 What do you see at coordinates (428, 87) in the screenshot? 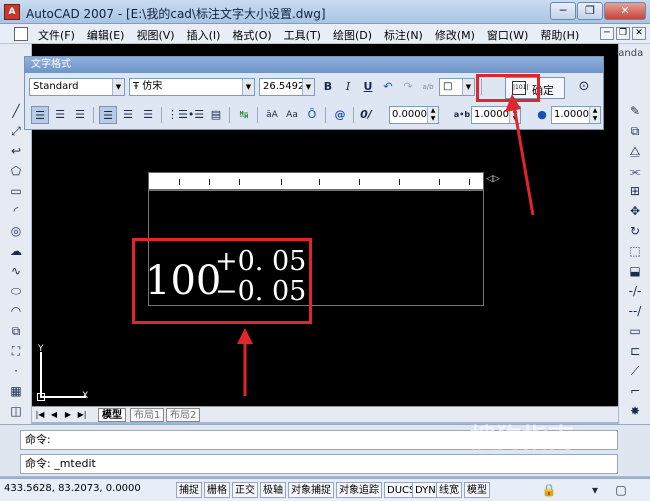
I see `stack-icon: a/b` at bounding box center [428, 87].